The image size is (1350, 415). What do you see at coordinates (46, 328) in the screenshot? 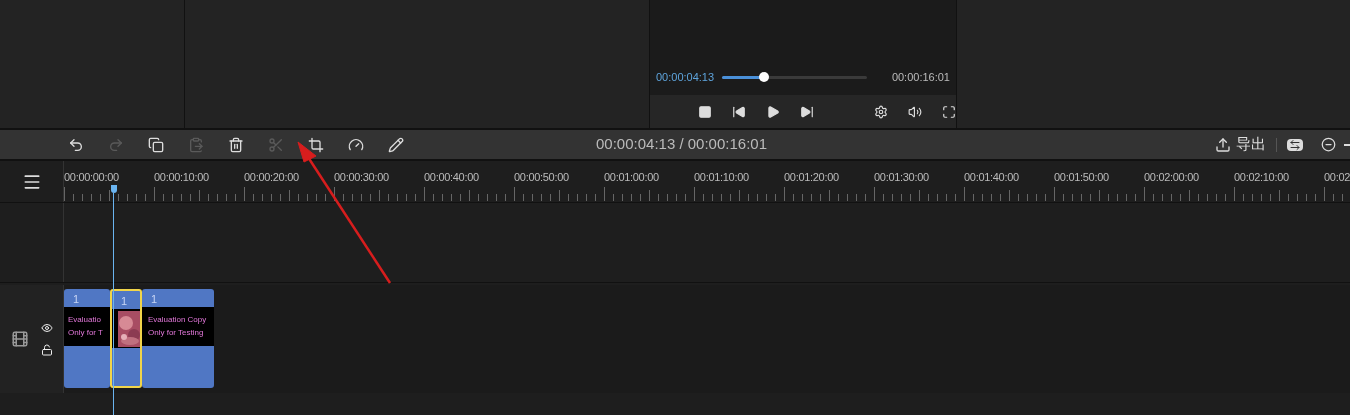
I see `visibility-icon` at bounding box center [46, 328].